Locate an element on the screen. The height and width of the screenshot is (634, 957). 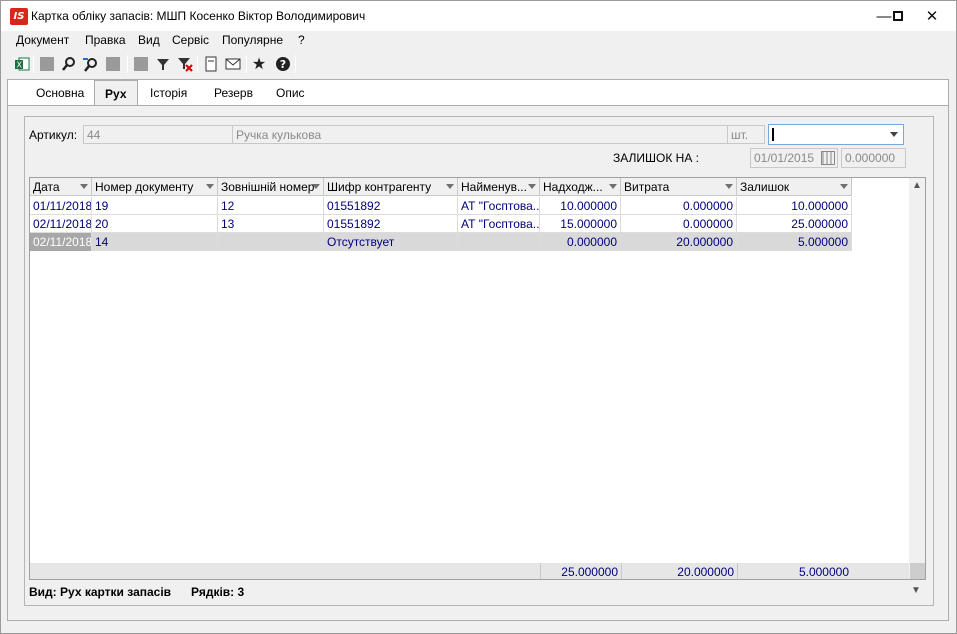
tab-description: Опис is located at coordinates (290, 93).